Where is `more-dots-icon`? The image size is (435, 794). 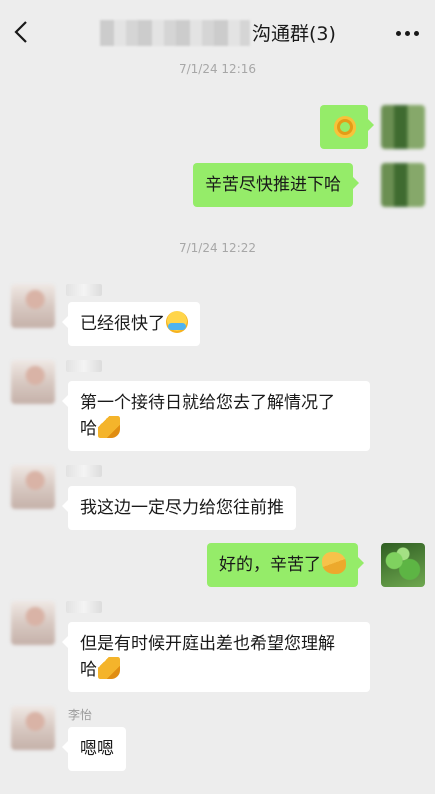 more-dots-icon is located at coordinates (408, 34).